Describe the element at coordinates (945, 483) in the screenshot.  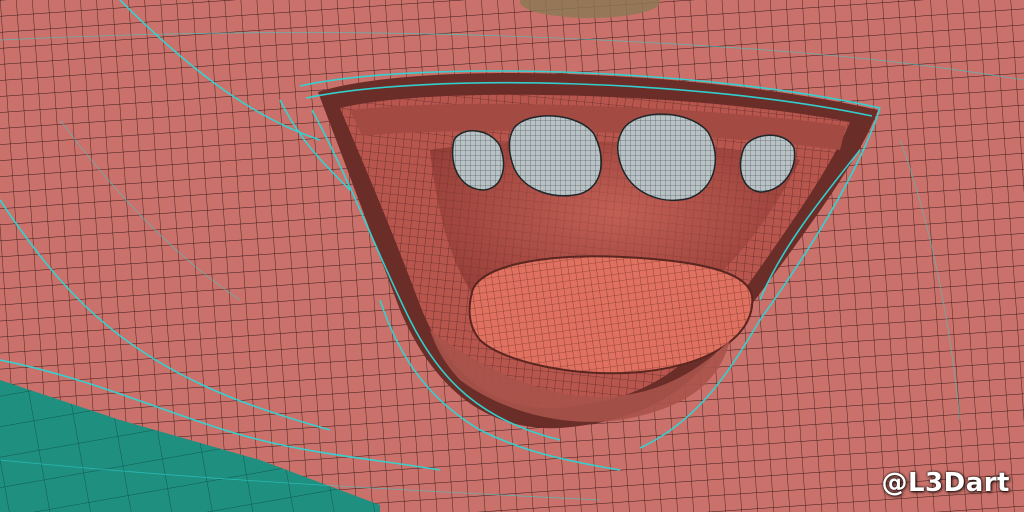
I see `watermark-text: @L3Dart` at that location.